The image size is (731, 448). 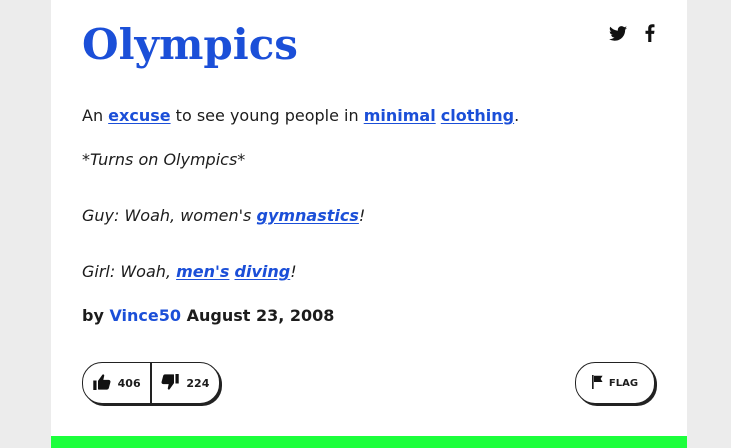 I want to click on meaning-suffix: ., so click(x=517, y=115).